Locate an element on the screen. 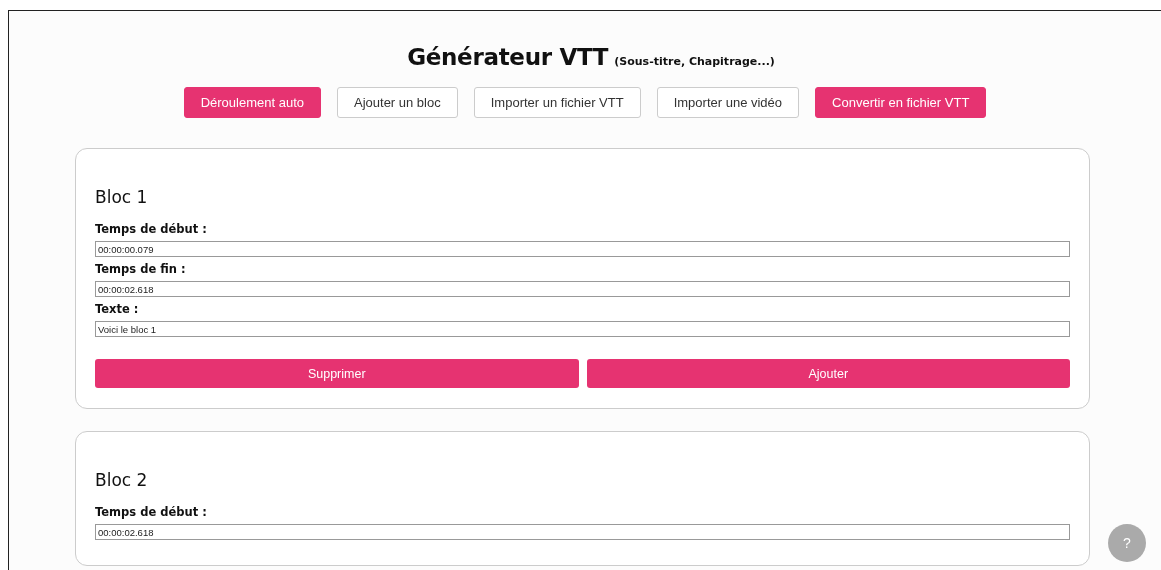 Image resolution: width=1161 pixels, height=570 pixels. primary-button: Déroulement auto is located at coordinates (252, 102).